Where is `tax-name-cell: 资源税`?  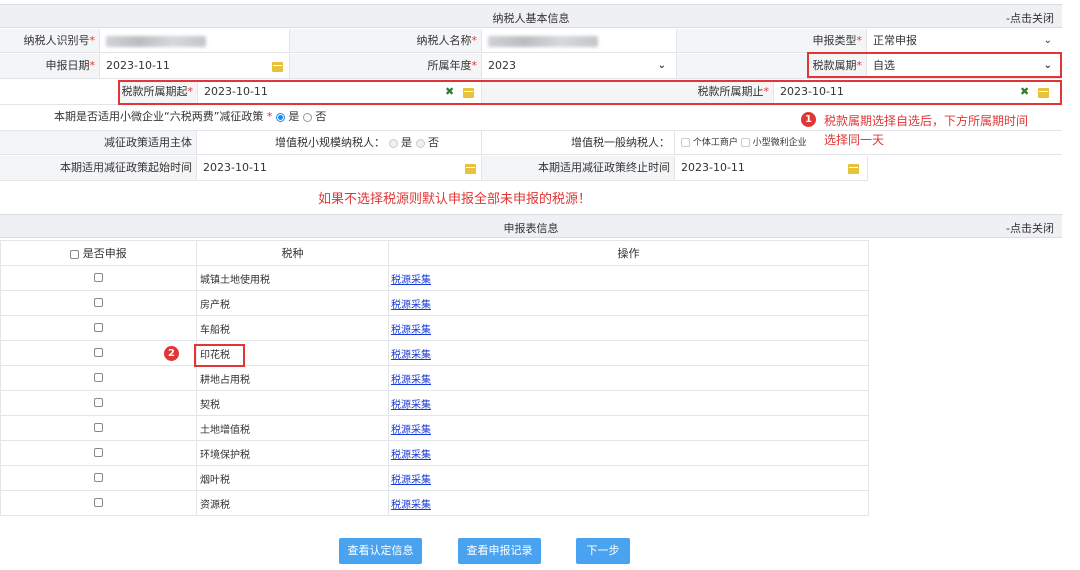
tax-name-cell: 资源税 is located at coordinates (292, 503).